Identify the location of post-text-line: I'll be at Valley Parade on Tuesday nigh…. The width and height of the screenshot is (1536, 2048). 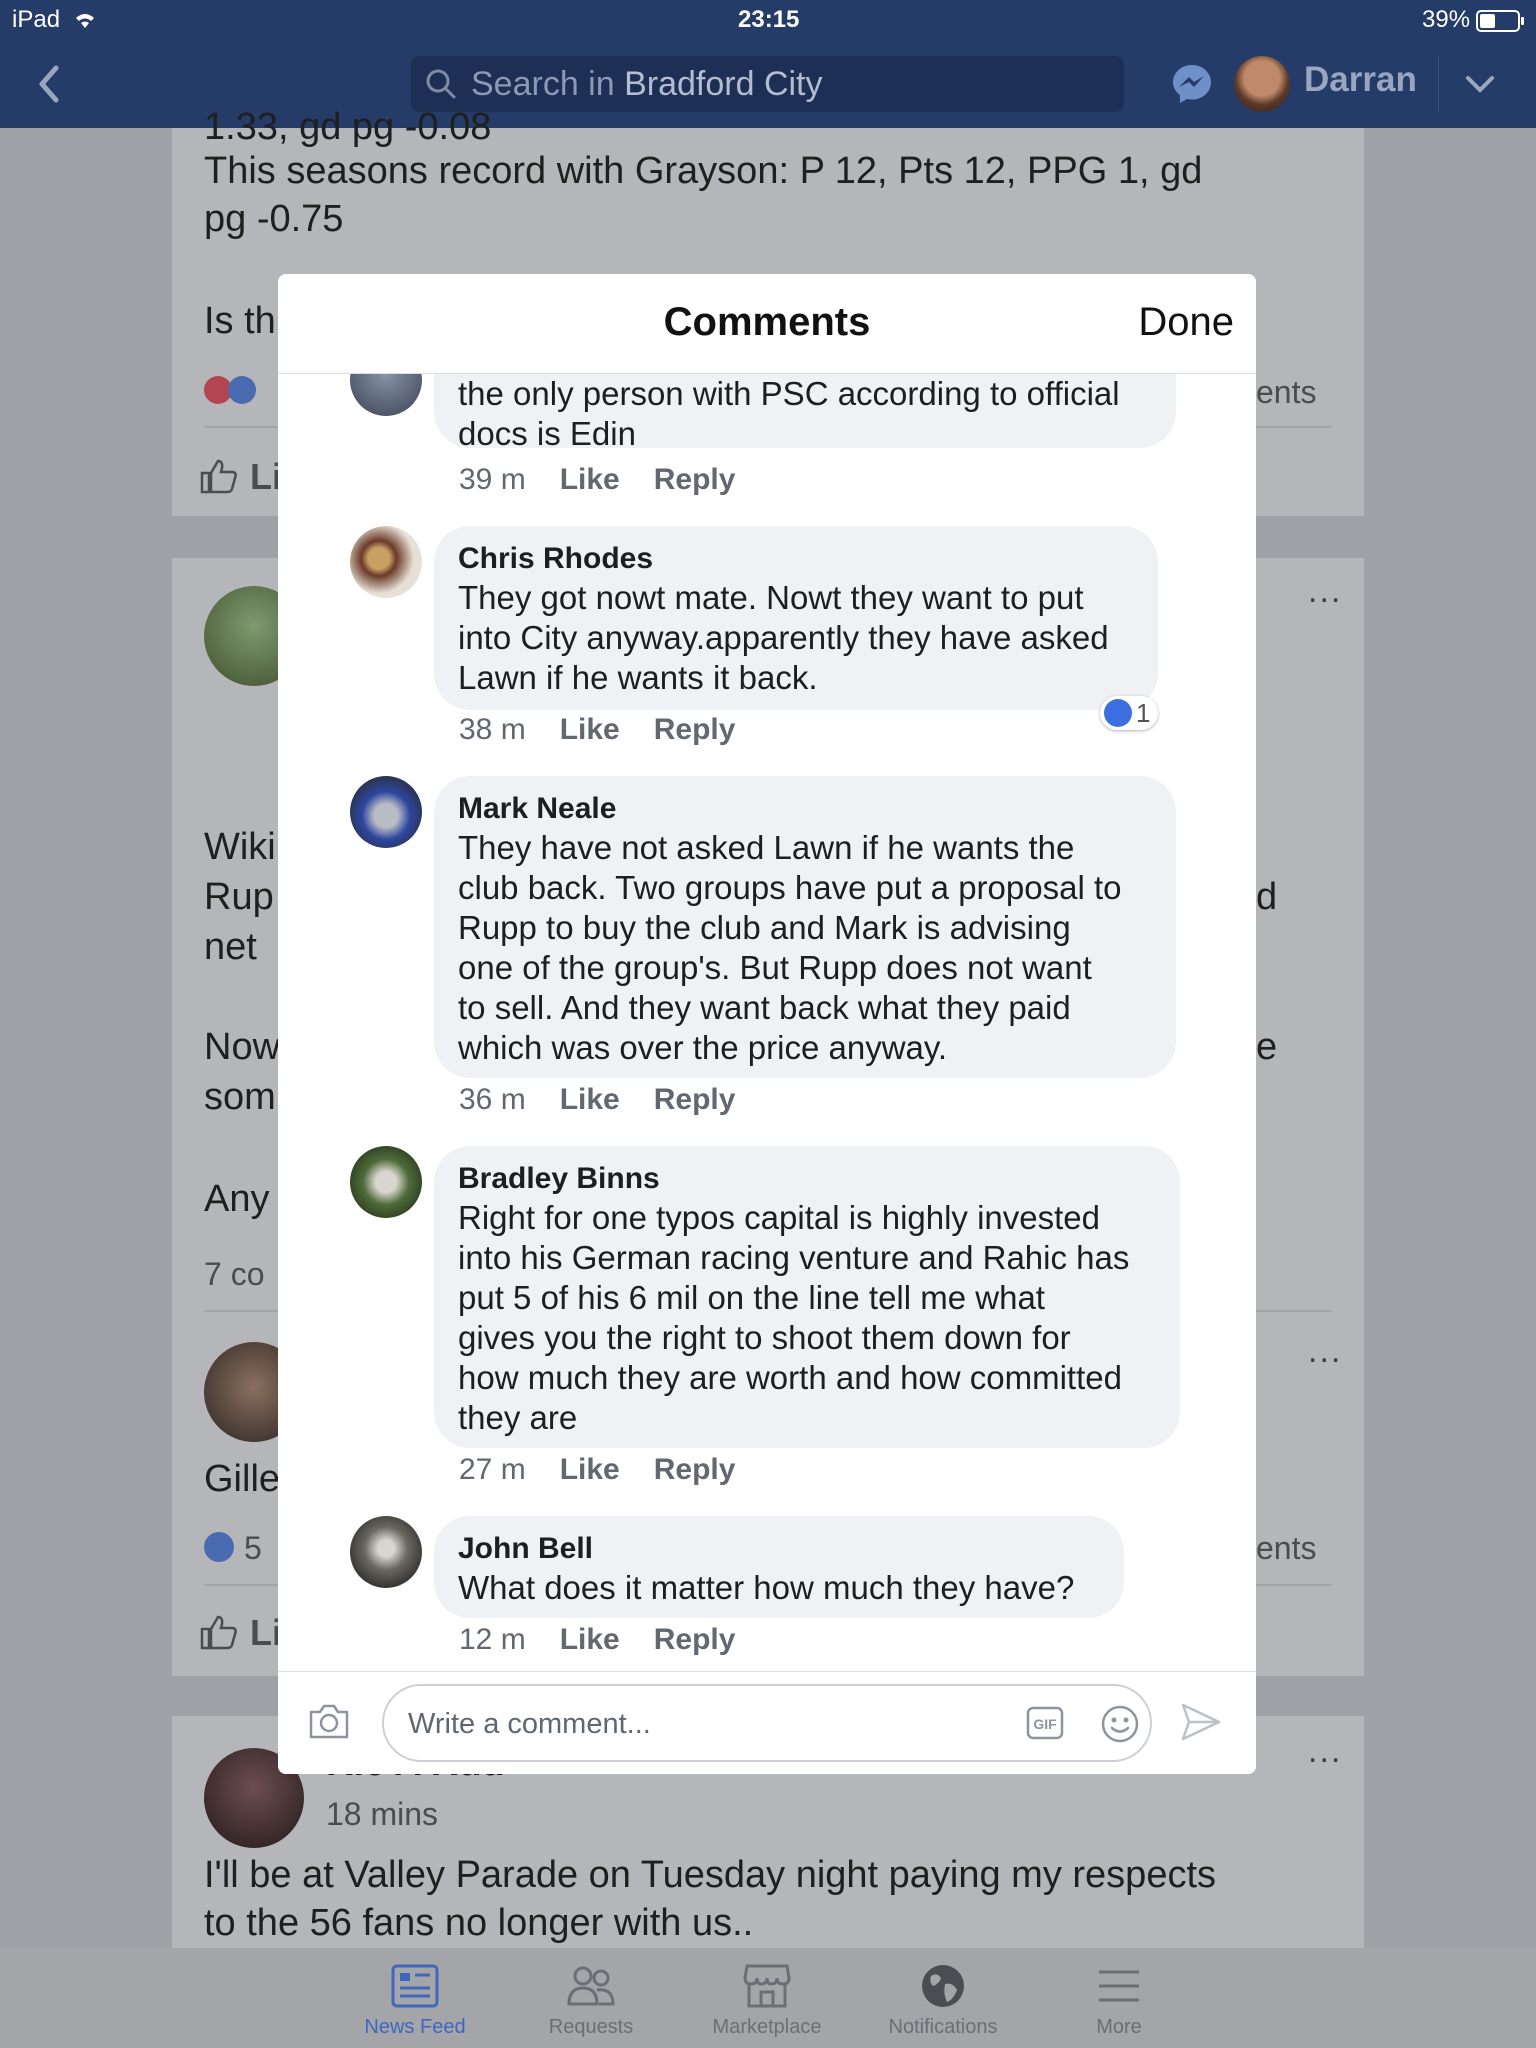
(710, 1875).